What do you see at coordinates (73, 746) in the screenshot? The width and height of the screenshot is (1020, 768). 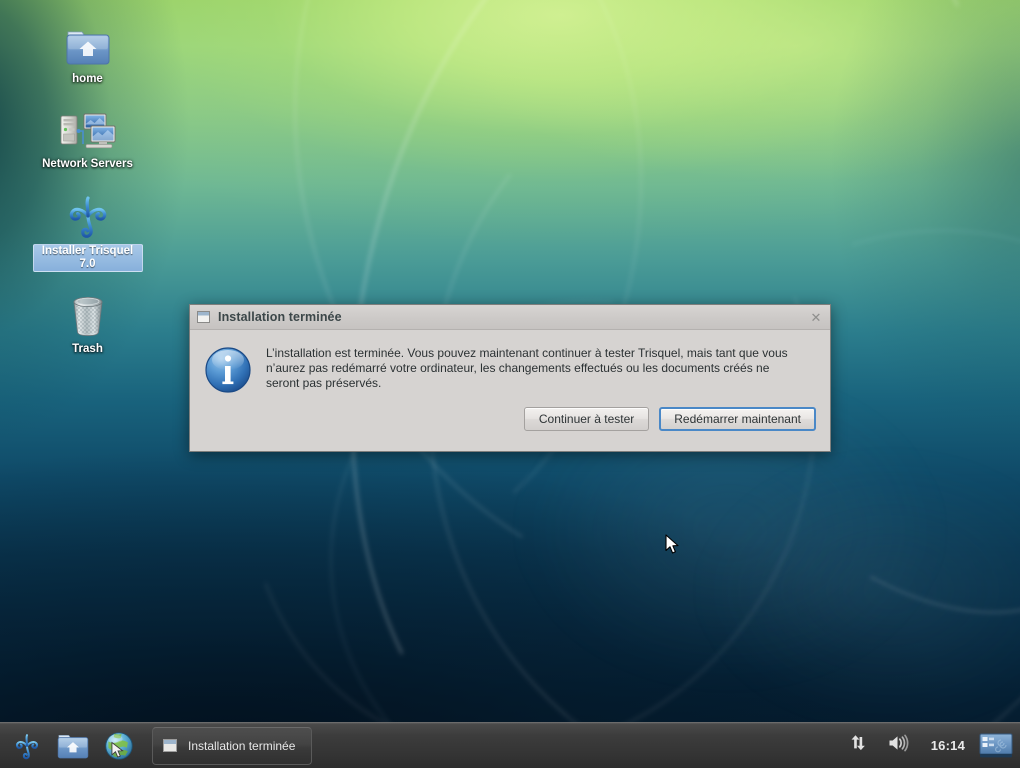 I see `launcher-file-manager` at bounding box center [73, 746].